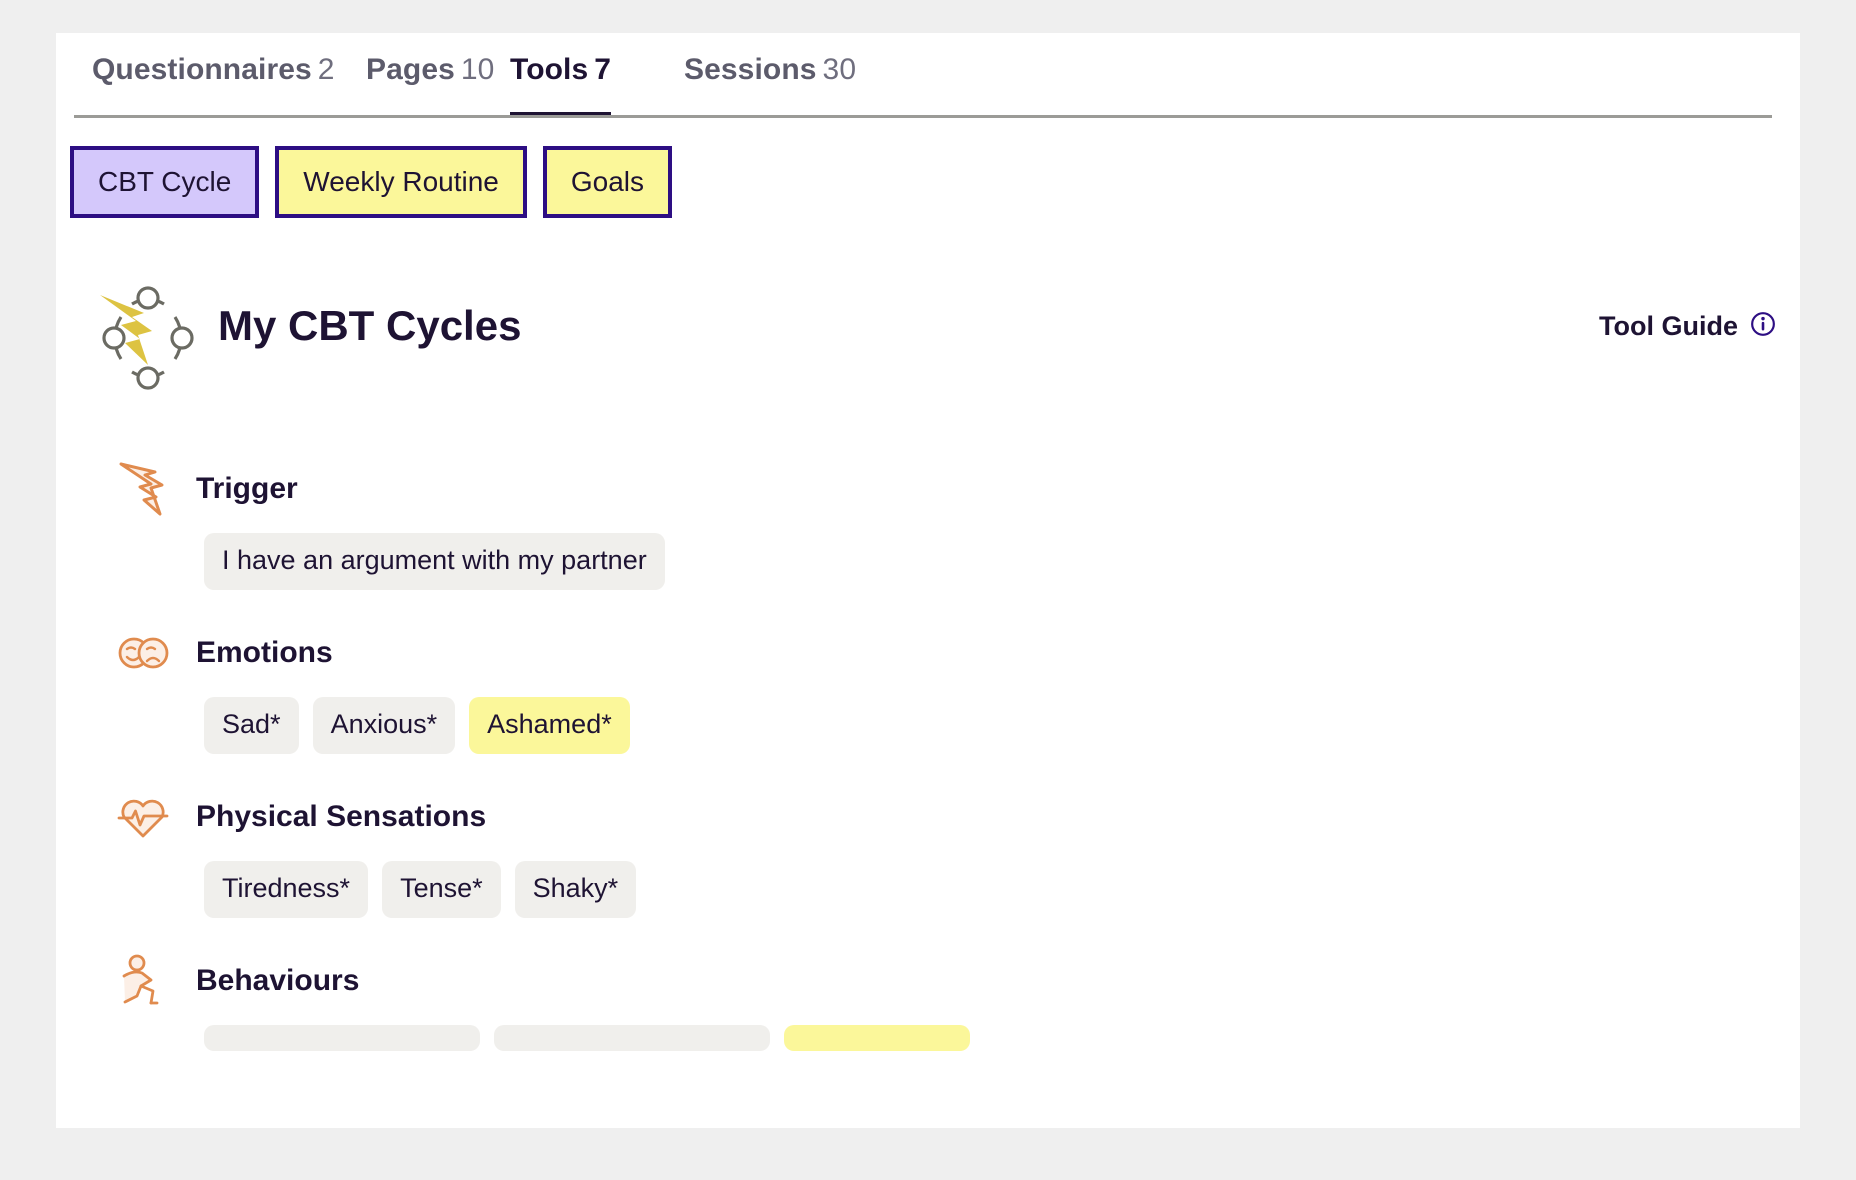 Image resolution: width=1856 pixels, height=1180 pixels. I want to click on section-emotions: Emotions Sad* Anxious* Ashamed*, so click(928, 688).